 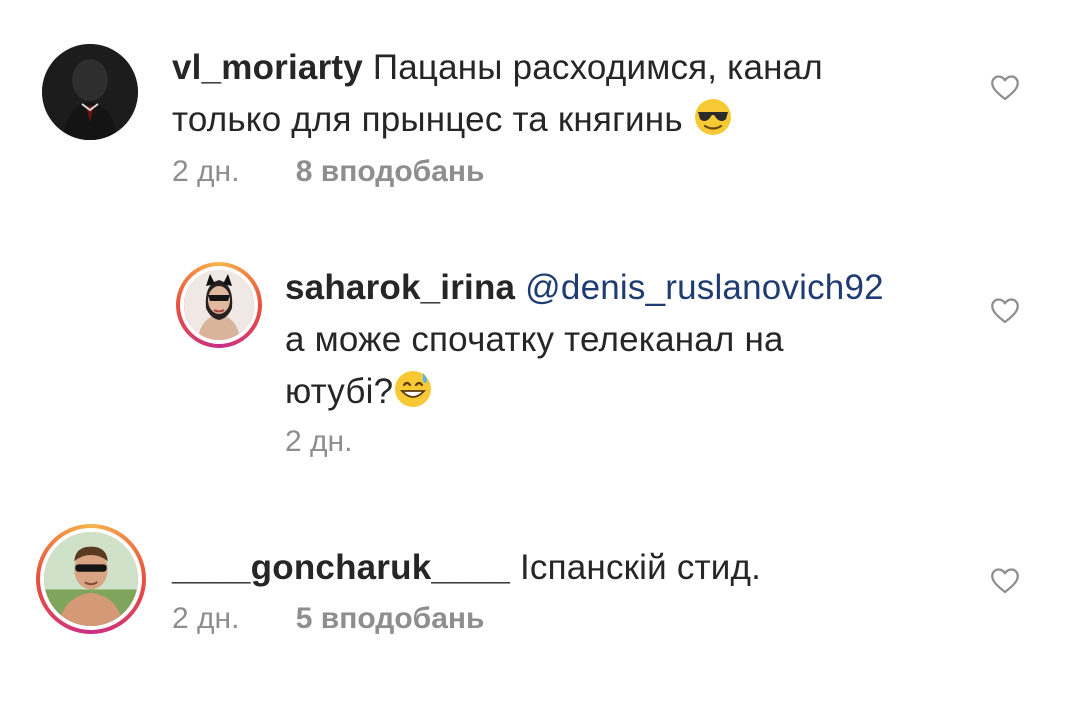 I want to click on comment-username: saharok_irina, so click(x=400, y=287).